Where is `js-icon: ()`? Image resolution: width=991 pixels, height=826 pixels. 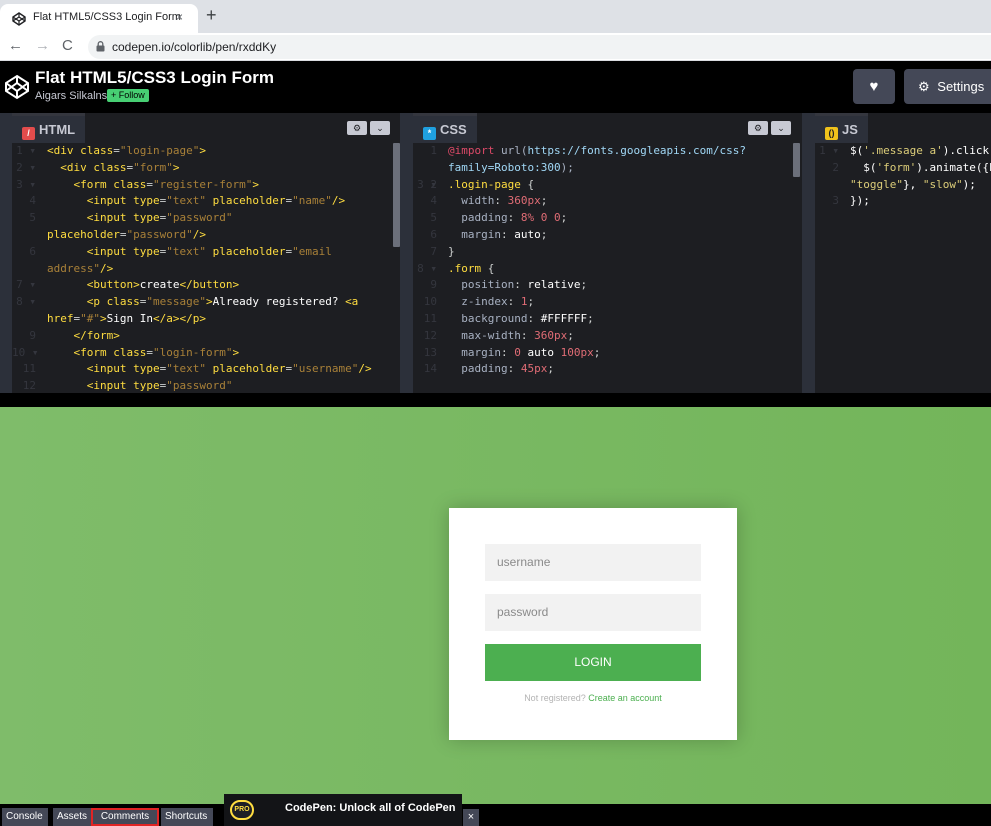
js-icon: () is located at coordinates (831, 133).